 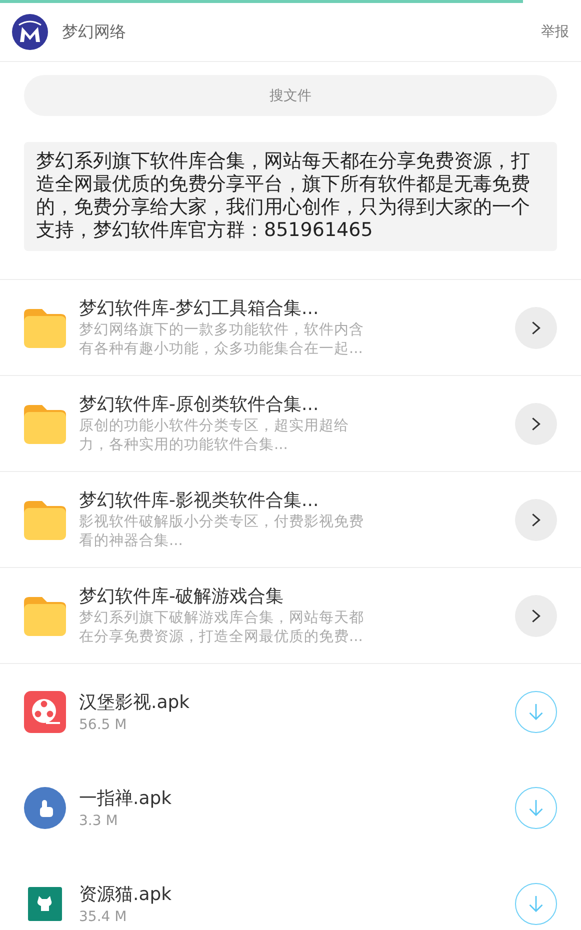 What do you see at coordinates (103, 725) in the screenshot?
I see `file-size: 56.5 M` at bounding box center [103, 725].